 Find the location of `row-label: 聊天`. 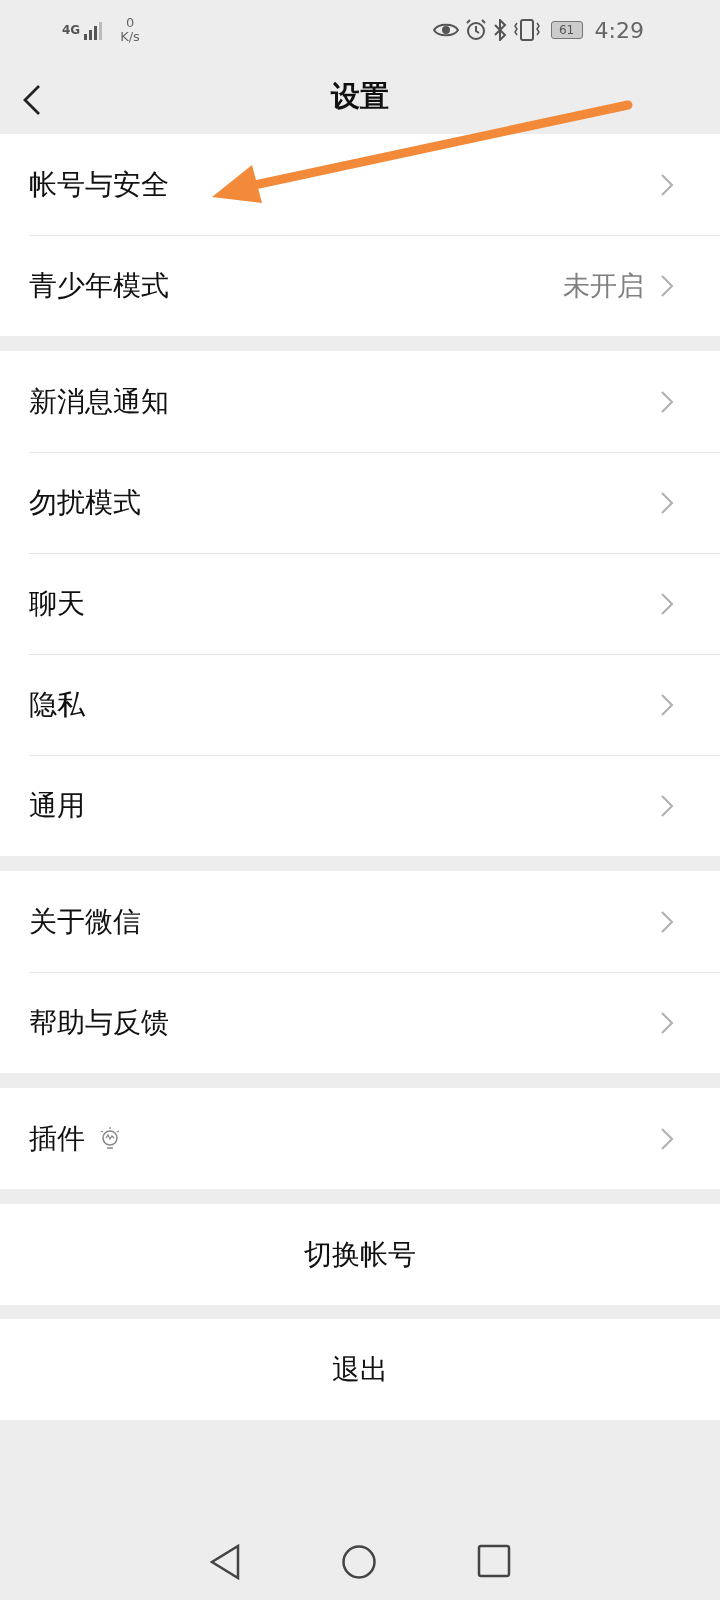

row-label: 聊天 is located at coordinates (57, 603).